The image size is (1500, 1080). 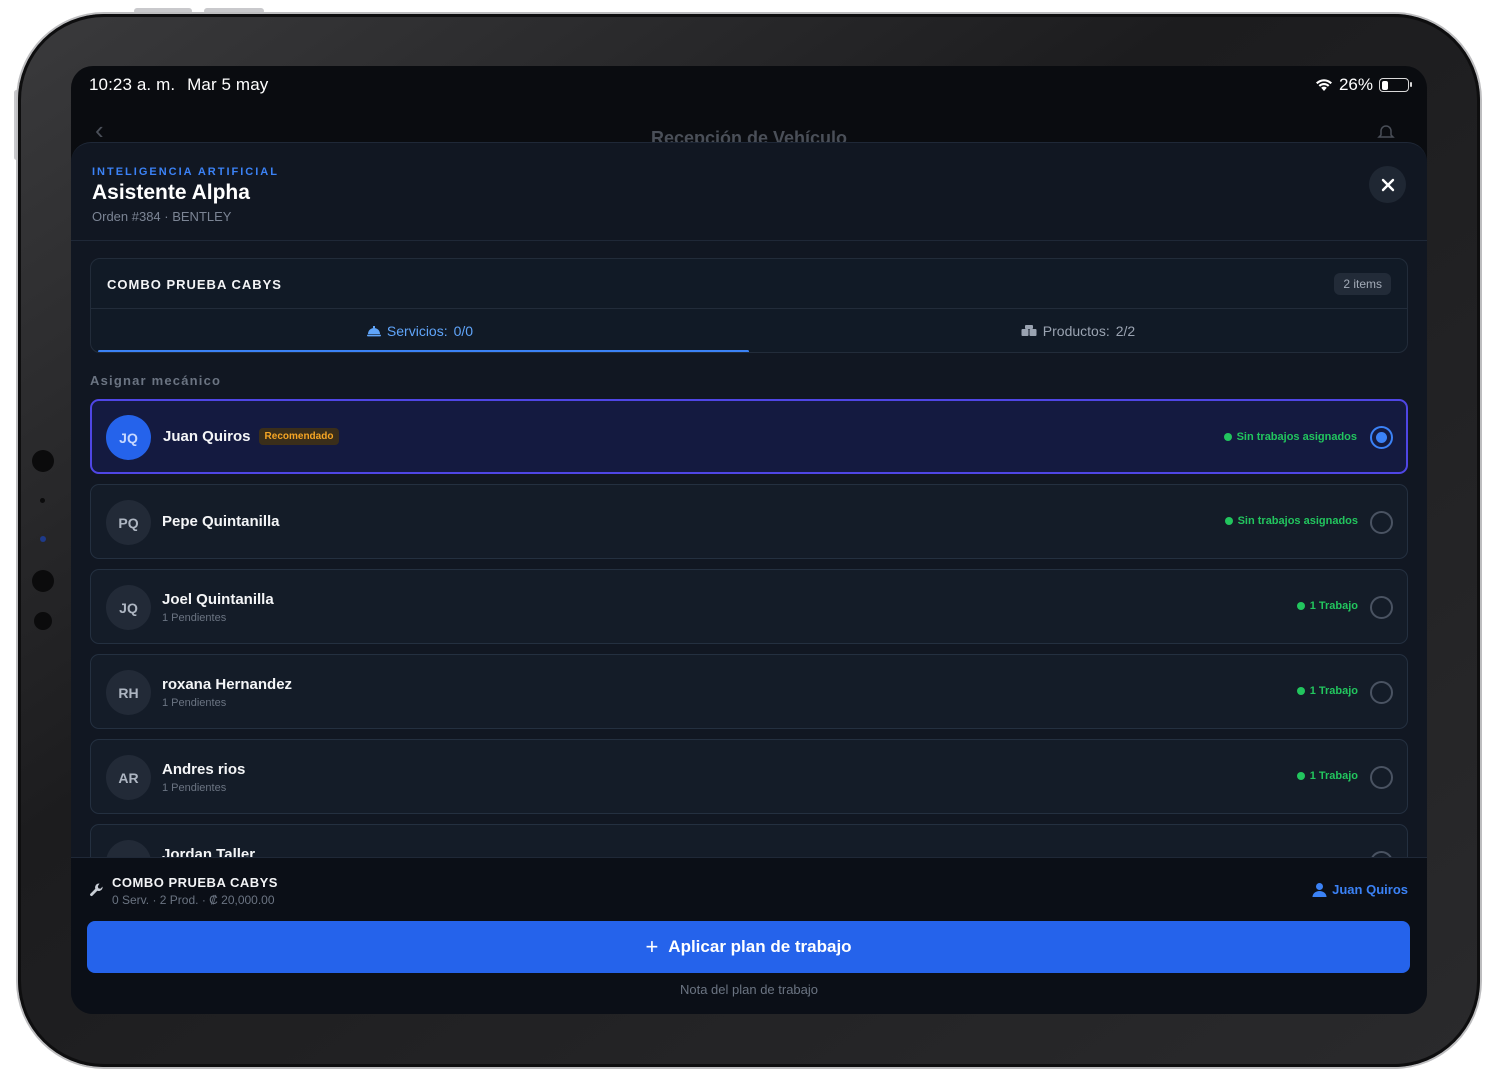 I want to click on mechanic-name: Pepe Quintanilla, so click(x=221, y=521).